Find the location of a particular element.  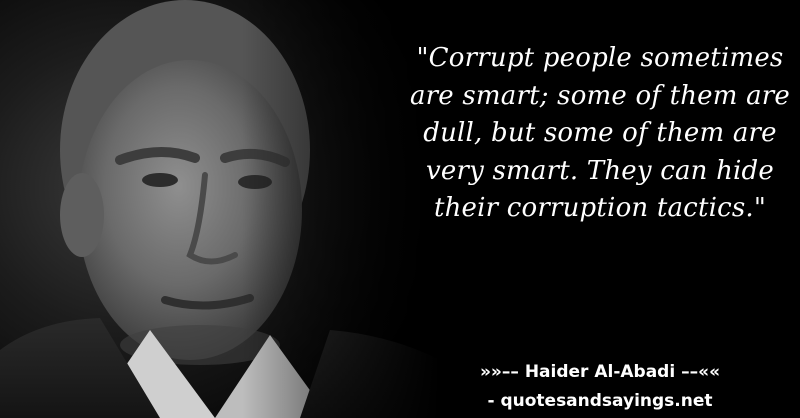

source-credit: - quotesandsayings.net is located at coordinates (600, 401).